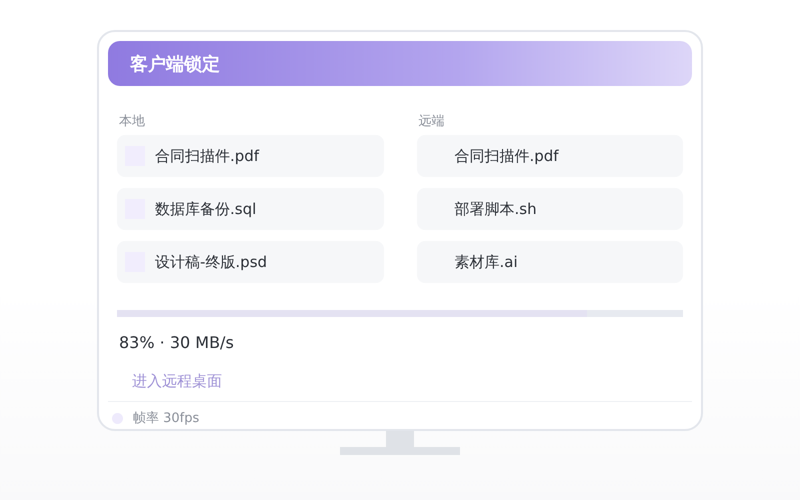 This screenshot has height=500, width=800. I want to click on file-item: 部署脚本.sh, so click(549, 209).